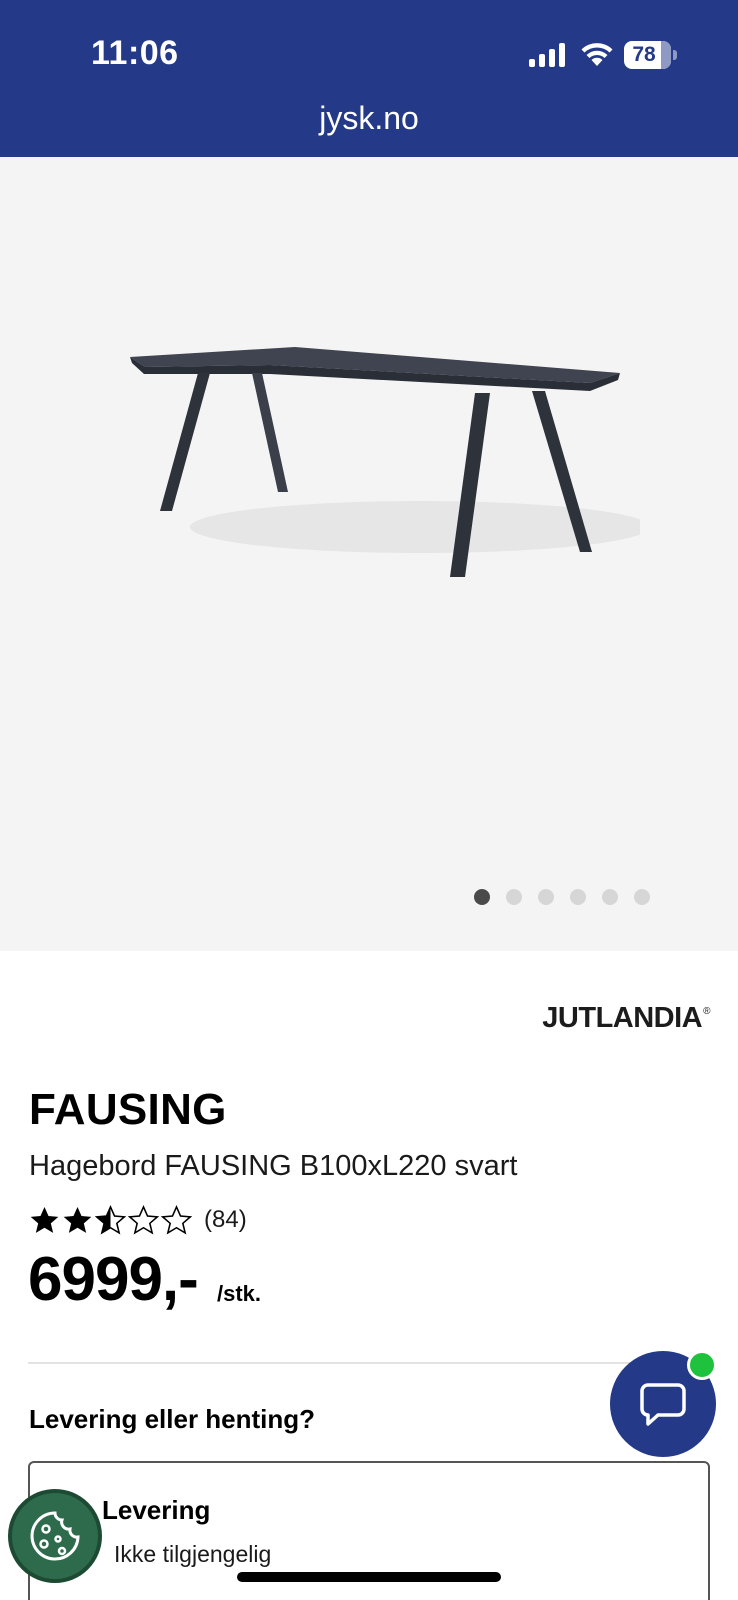 The height and width of the screenshot is (1600, 738). What do you see at coordinates (172, 1419) in the screenshot?
I see `delivery-question: Levering eller henting?` at bounding box center [172, 1419].